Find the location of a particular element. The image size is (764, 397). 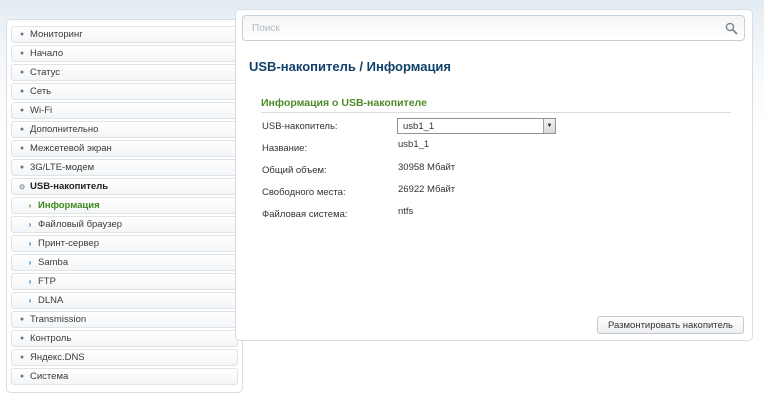

sidebar-item-label: Яндекс.DNS is located at coordinates (57, 357).